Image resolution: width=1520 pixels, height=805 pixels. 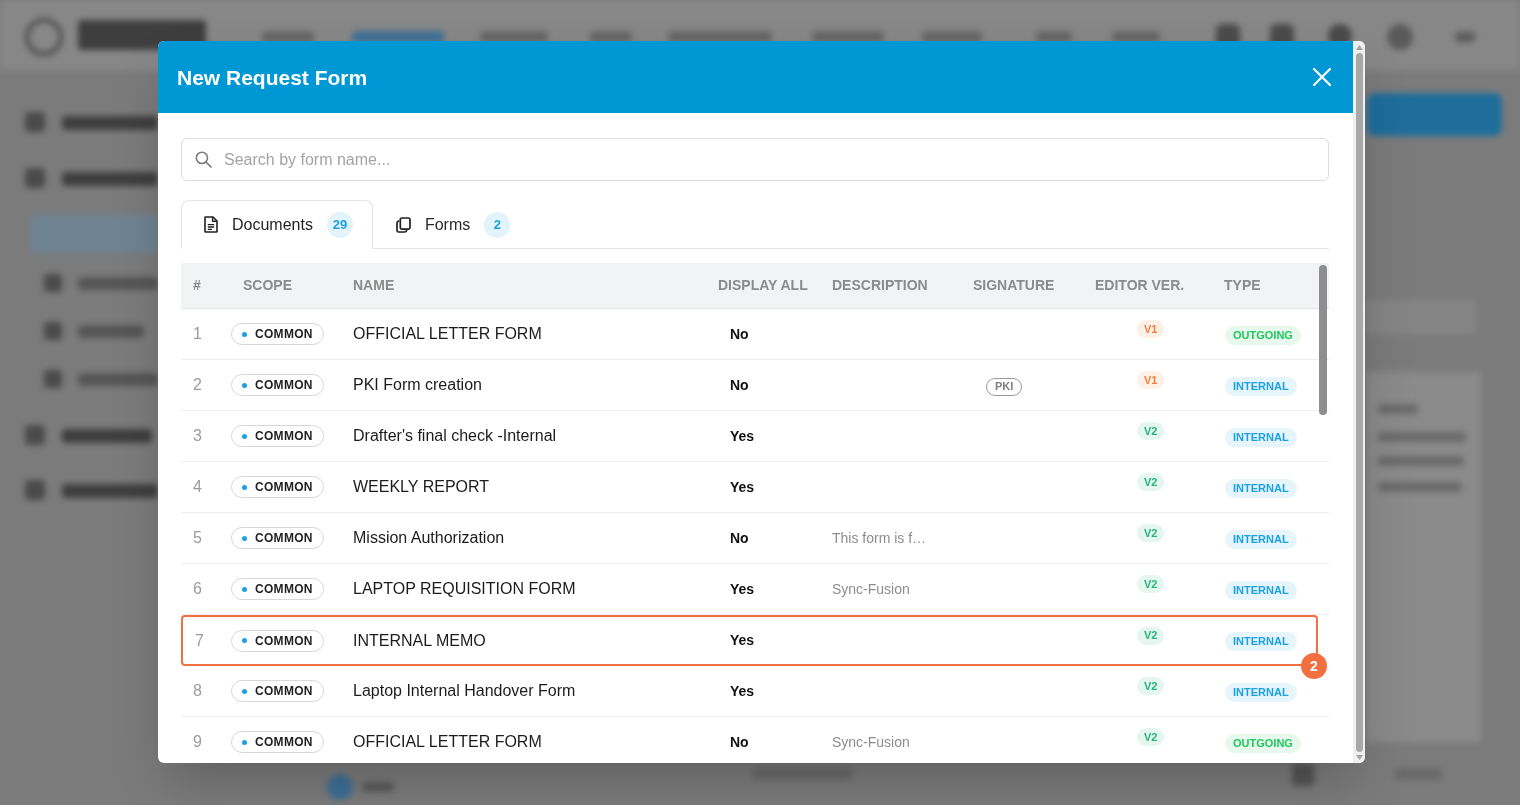 What do you see at coordinates (197, 385) in the screenshot?
I see `row-number: 2` at bounding box center [197, 385].